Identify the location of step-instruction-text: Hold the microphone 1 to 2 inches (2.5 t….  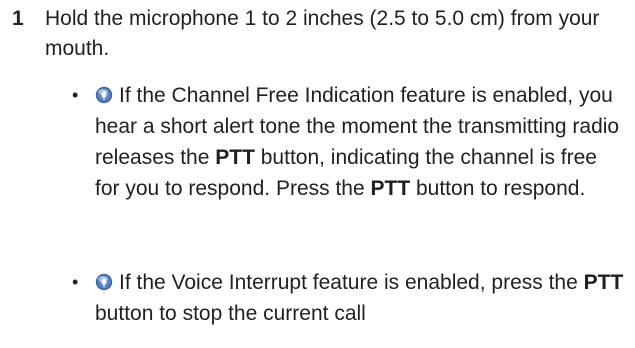
(322, 33).